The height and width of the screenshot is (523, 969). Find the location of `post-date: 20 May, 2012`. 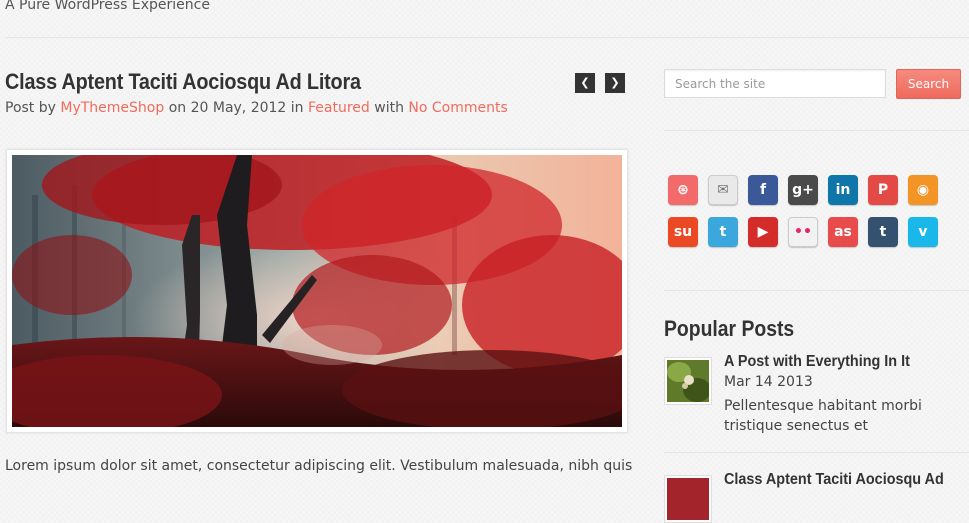

post-date: 20 May, 2012 is located at coordinates (238, 108).